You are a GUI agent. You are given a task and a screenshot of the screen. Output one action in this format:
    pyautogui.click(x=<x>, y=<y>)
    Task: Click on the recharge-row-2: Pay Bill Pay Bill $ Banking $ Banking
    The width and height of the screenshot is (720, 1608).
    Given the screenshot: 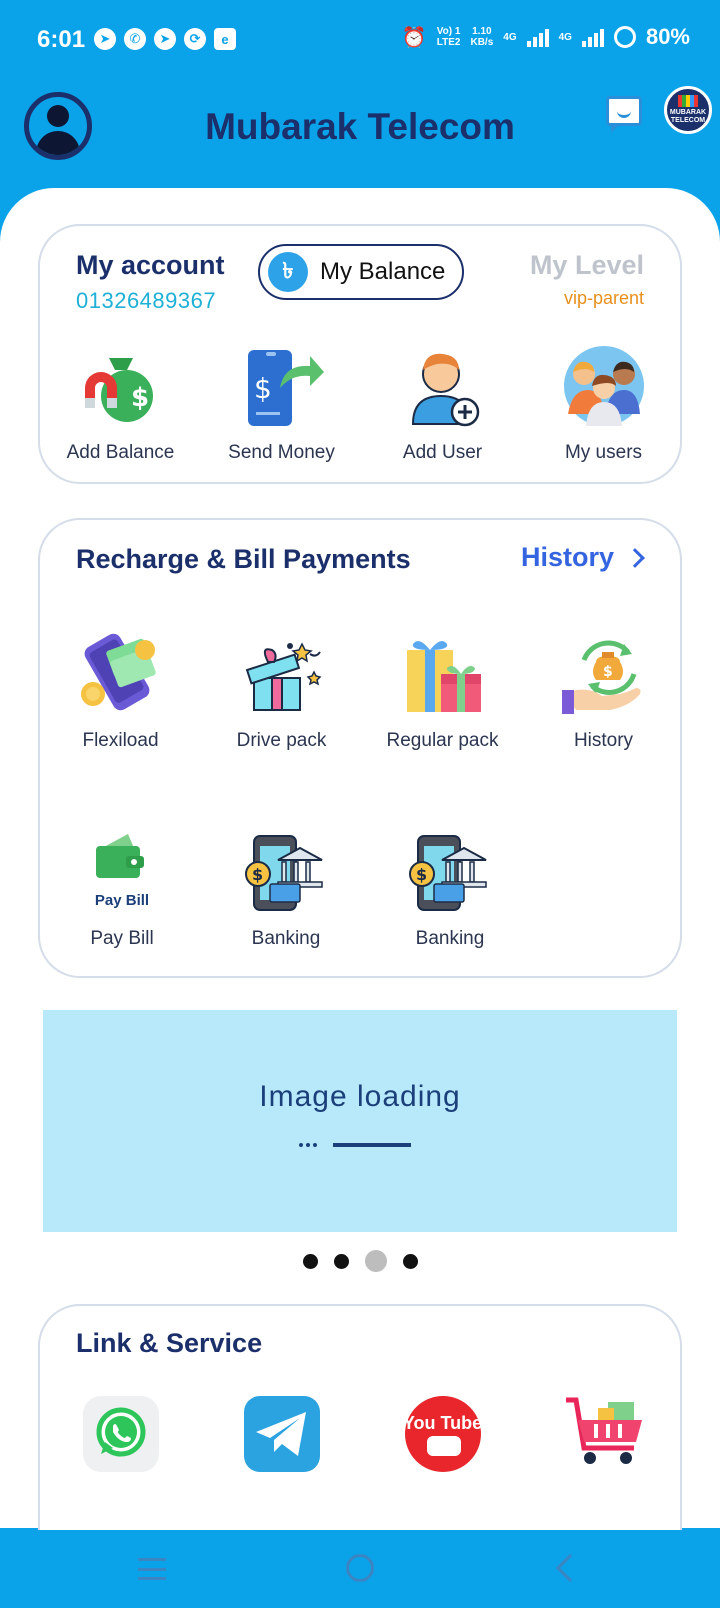 What is the action you would take?
    pyautogui.click(x=362, y=890)
    